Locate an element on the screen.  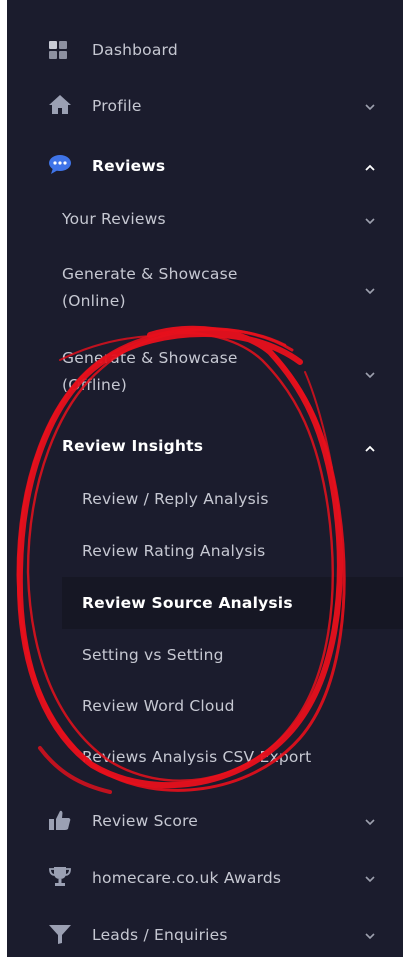
sidebar-item-label: Leads / Enquiries is located at coordinates (160, 935).